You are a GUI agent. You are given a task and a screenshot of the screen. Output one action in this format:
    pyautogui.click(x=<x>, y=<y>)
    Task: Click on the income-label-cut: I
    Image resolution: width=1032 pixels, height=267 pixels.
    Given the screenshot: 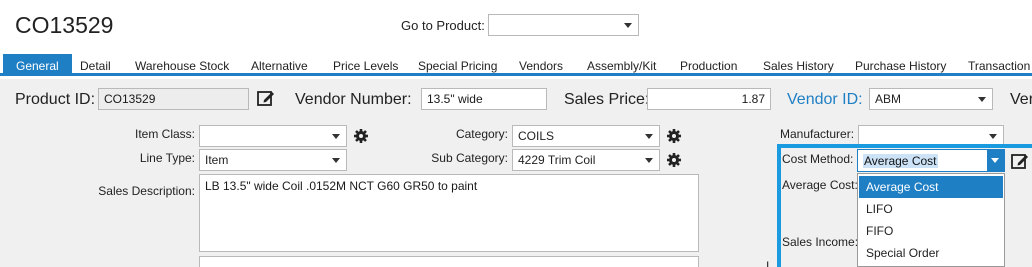 What is the action you would take?
    pyautogui.click(x=768, y=263)
    